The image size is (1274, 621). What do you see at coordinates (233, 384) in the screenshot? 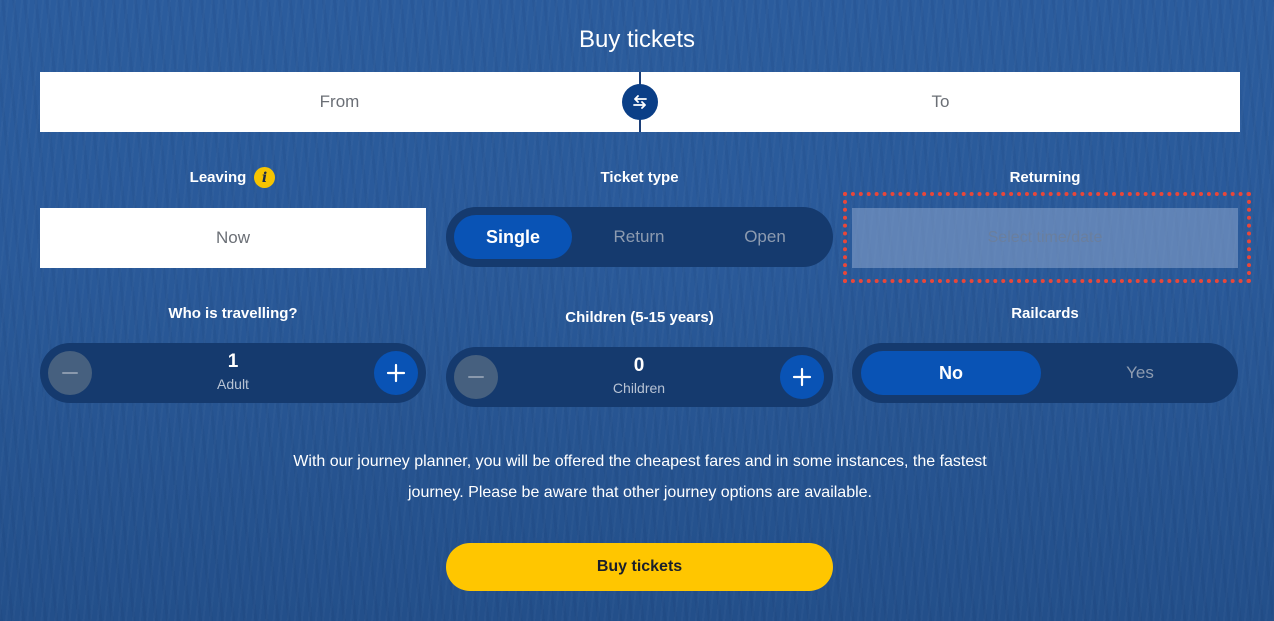
I see `adults-unit: Adult` at bounding box center [233, 384].